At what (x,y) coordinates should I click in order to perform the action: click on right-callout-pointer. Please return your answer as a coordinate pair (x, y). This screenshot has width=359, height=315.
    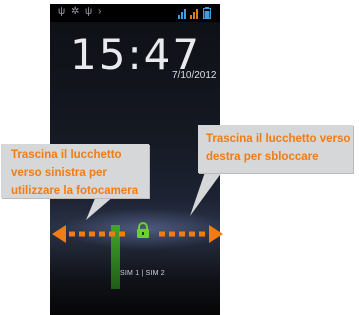
    Looking at the image, I should click on (206, 194).